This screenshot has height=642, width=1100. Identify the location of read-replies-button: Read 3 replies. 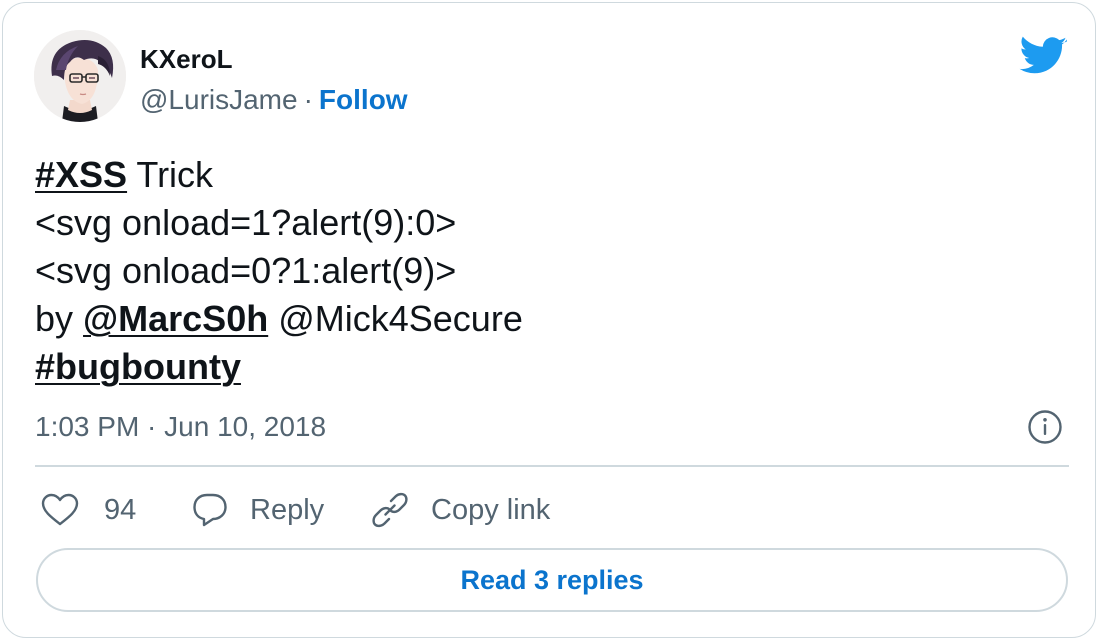
(552, 580).